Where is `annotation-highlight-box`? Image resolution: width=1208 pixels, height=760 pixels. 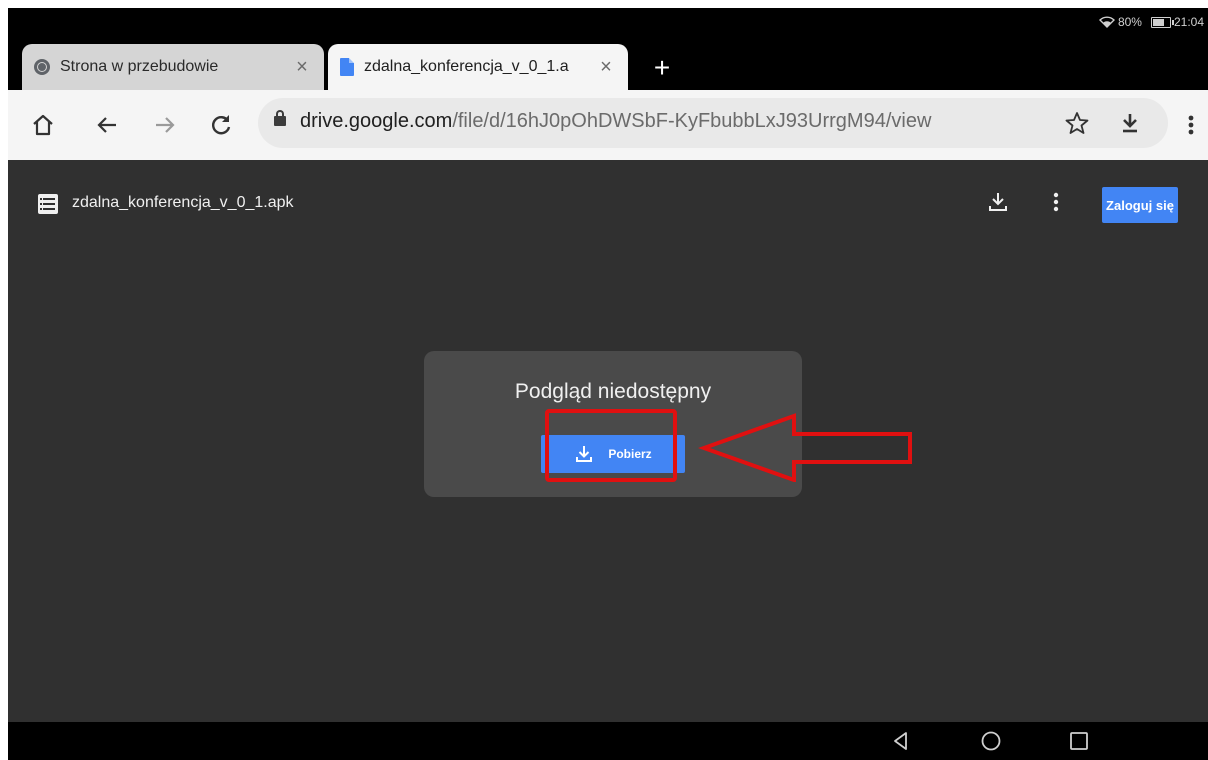 annotation-highlight-box is located at coordinates (611, 445).